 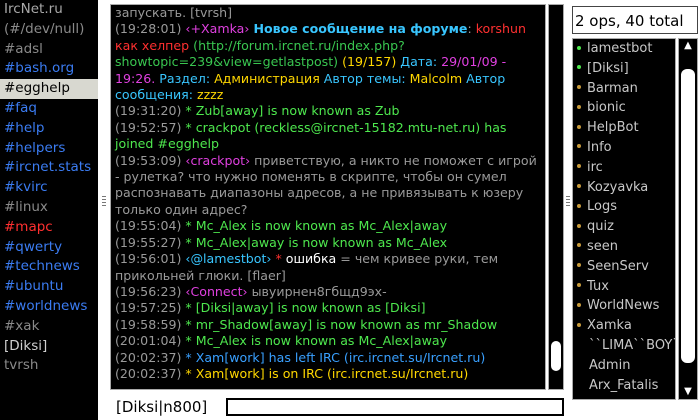 What do you see at coordinates (49, 50) in the screenshot?
I see `channel-item: #adsl` at bounding box center [49, 50].